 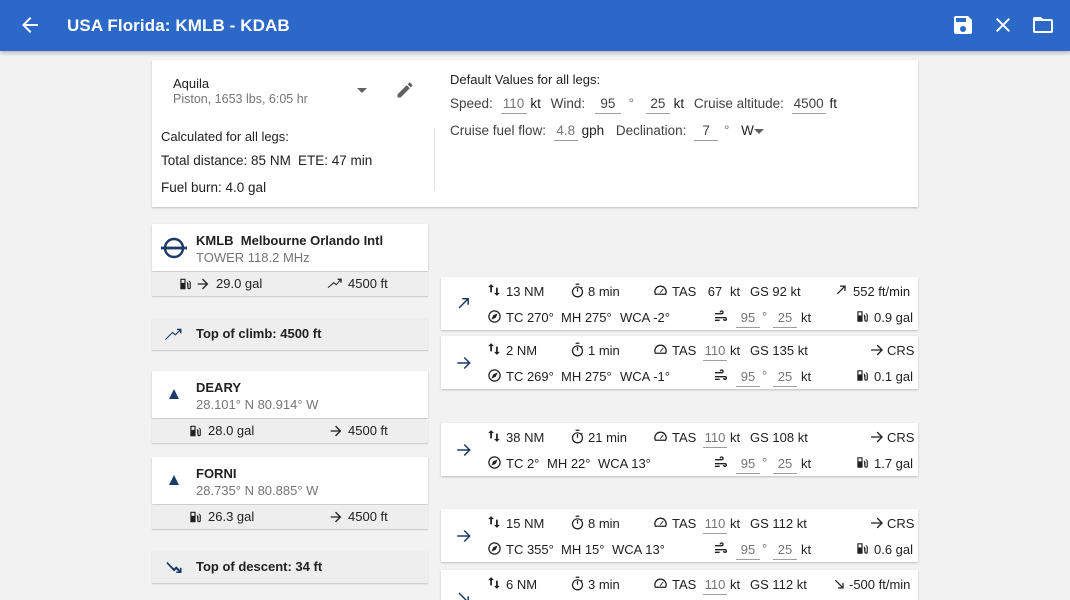 I want to click on arrow-up-right-icon, so click(x=464, y=304).